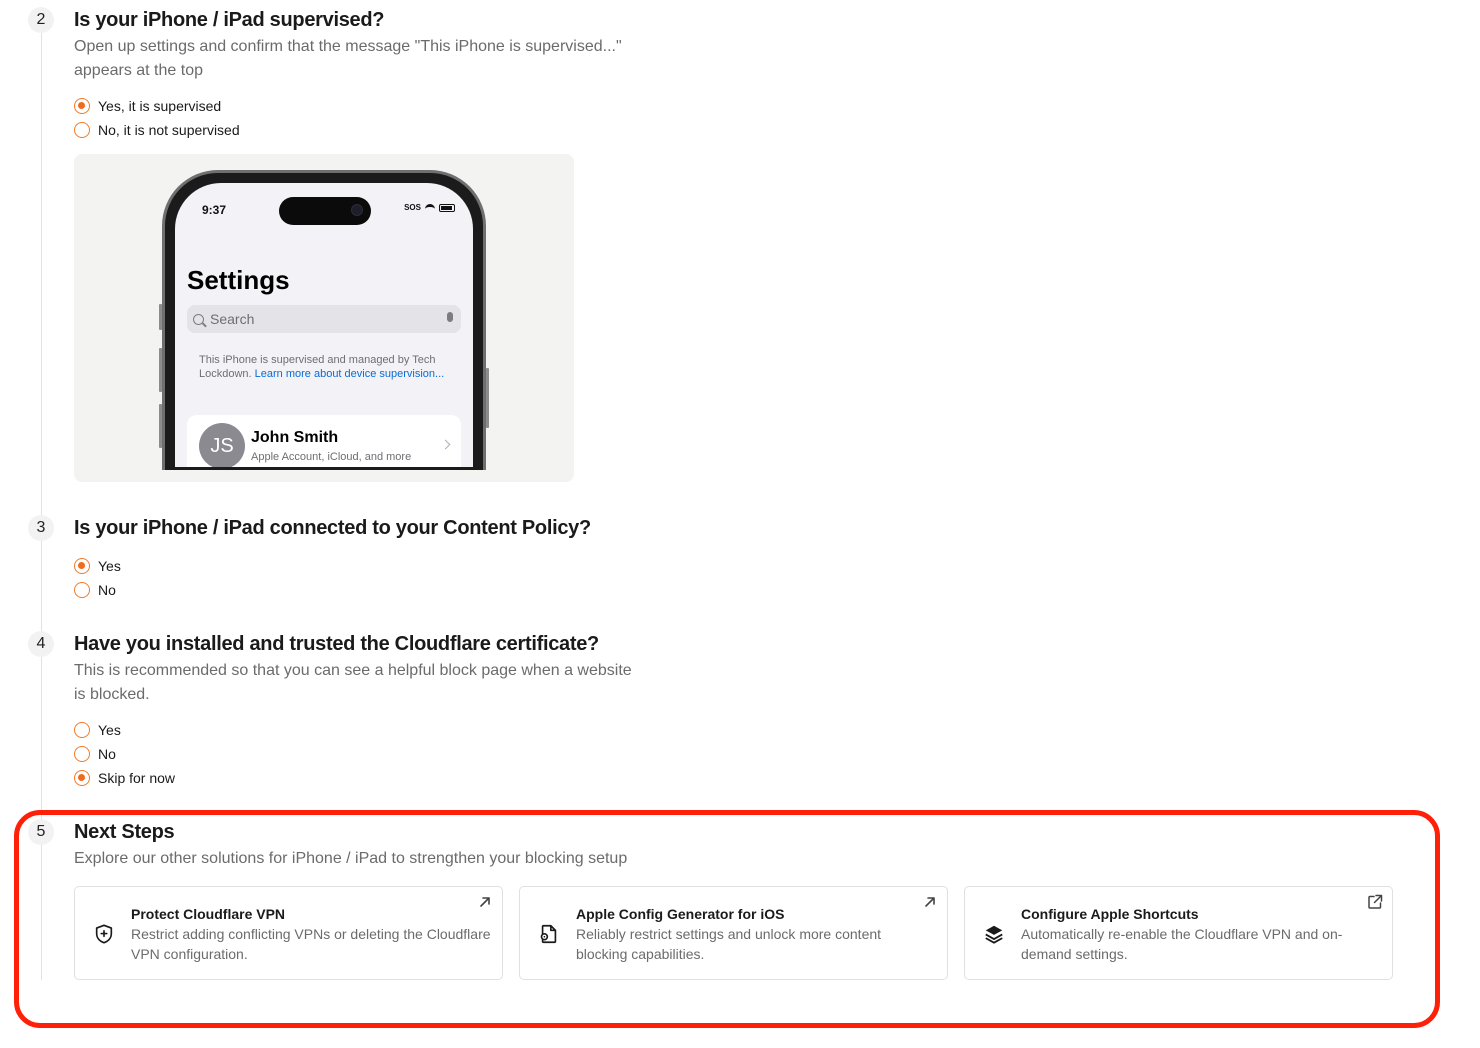 This screenshot has height=1048, width=1480. I want to click on search-icon, so click(198, 319).